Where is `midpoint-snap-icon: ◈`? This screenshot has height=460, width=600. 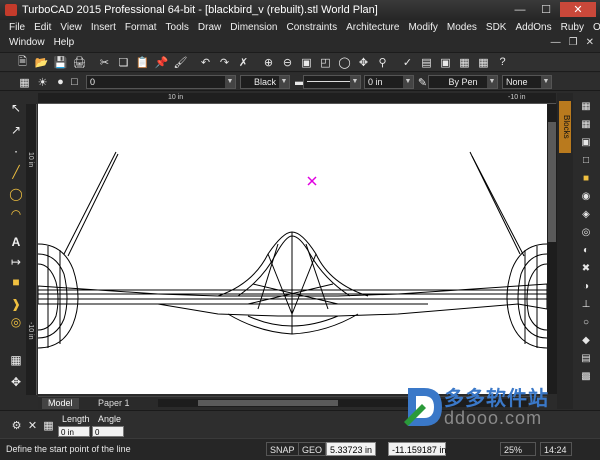 midpoint-snap-icon: ◈ is located at coordinates (586, 214).